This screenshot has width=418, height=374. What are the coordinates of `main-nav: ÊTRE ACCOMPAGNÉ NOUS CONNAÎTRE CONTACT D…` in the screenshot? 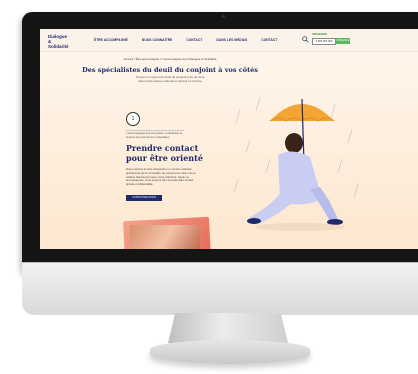 It's located at (185, 40).